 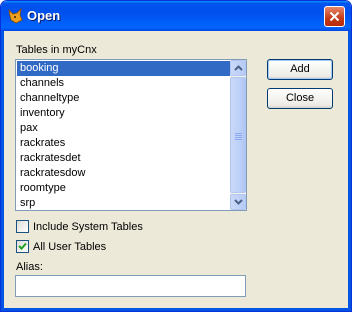 What do you see at coordinates (124, 158) in the screenshot?
I see `list-item: rackratesdet` at bounding box center [124, 158].